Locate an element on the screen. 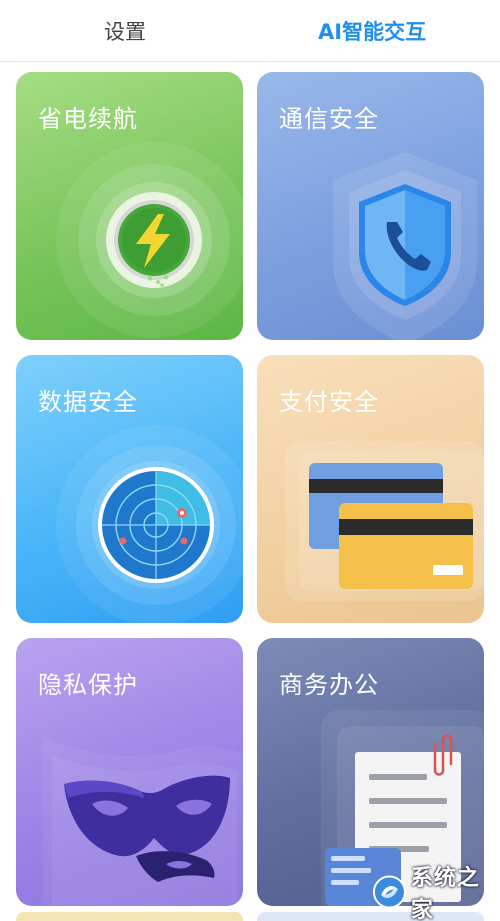 The image size is (500, 921). card-title: 商务办公 is located at coordinates (329, 685).